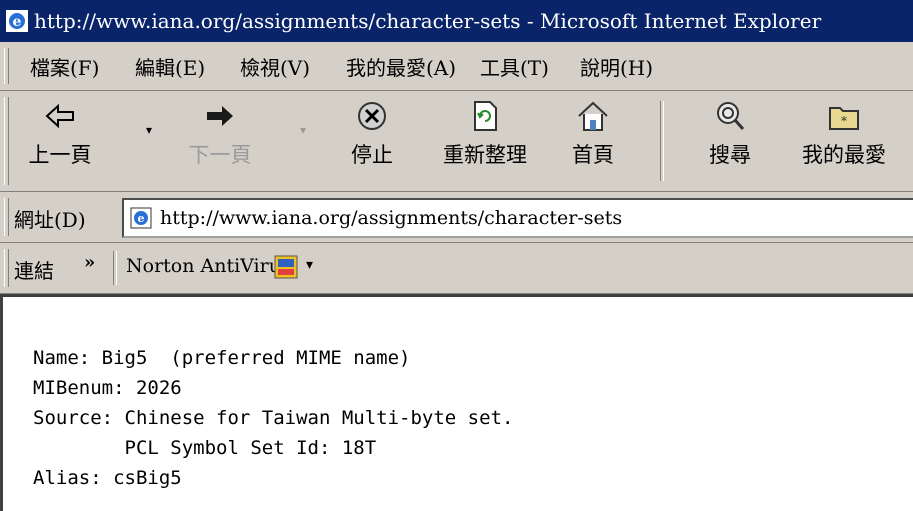 The height and width of the screenshot is (511, 913). What do you see at coordinates (50, 220) in the screenshot?
I see `address-label: 網址(D)` at bounding box center [50, 220].